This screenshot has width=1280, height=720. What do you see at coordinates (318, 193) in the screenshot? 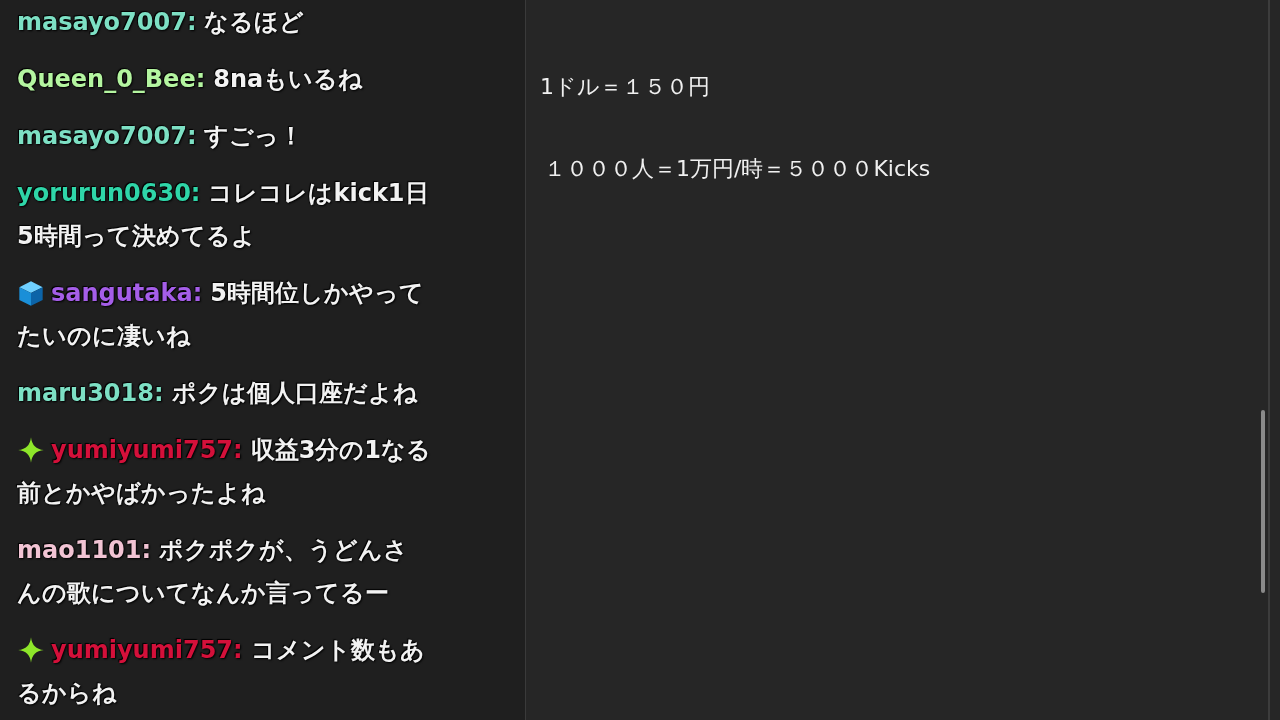
I see `chat-message: コレコレはkick1日` at bounding box center [318, 193].